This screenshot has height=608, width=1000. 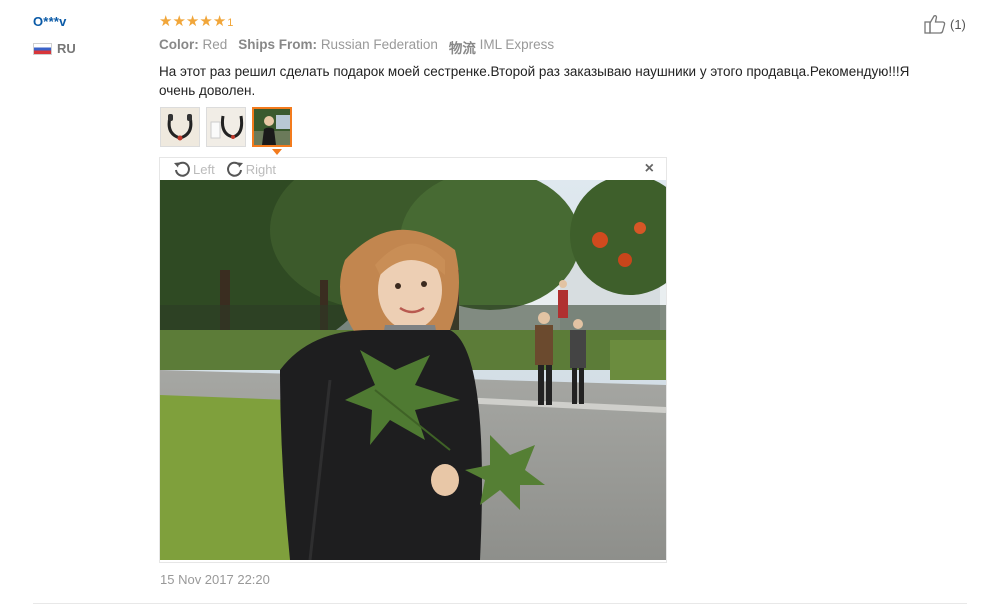 I want to click on helpful-count: (1), so click(x=958, y=24).